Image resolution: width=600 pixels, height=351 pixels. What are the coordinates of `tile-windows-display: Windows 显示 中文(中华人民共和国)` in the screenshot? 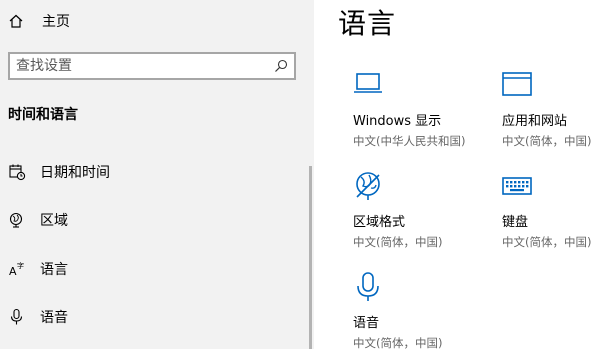 It's located at (423, 109).